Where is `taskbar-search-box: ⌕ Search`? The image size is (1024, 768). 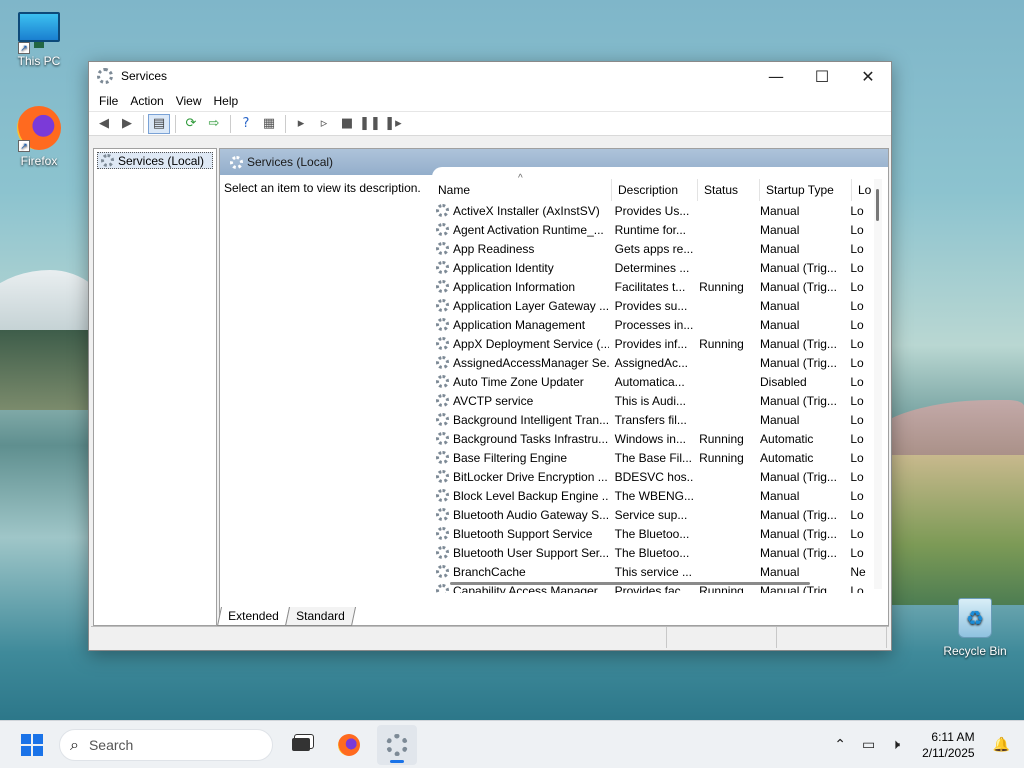 taskbar-search-box: ⌕ Search is located at coordinates (166, 744).